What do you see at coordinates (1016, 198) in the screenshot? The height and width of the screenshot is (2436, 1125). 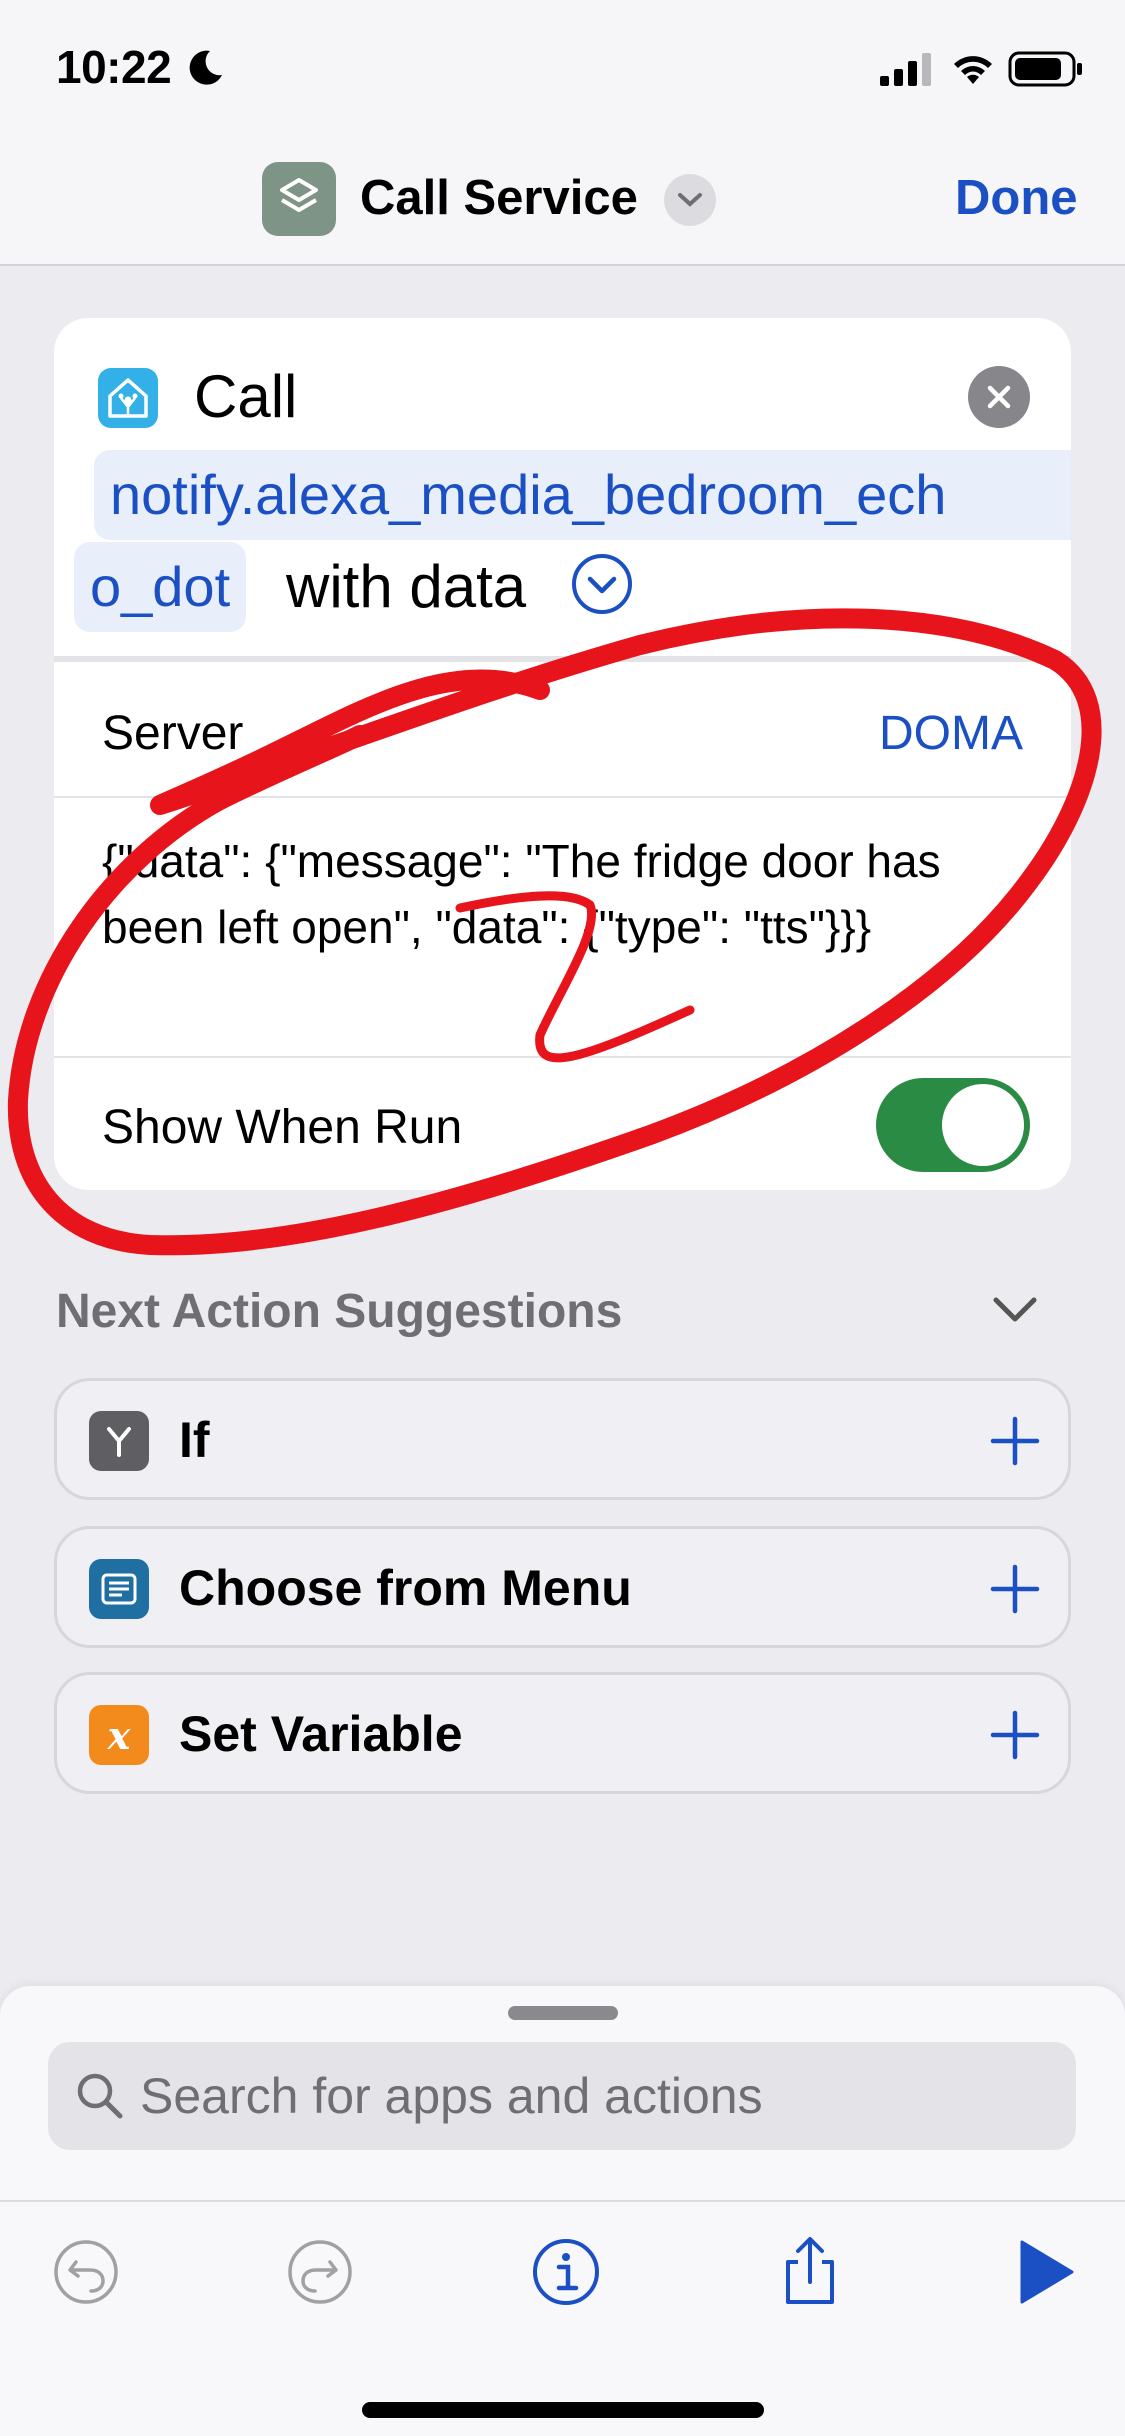 I see `done-button: Done` at bounding box center [1016, 198].